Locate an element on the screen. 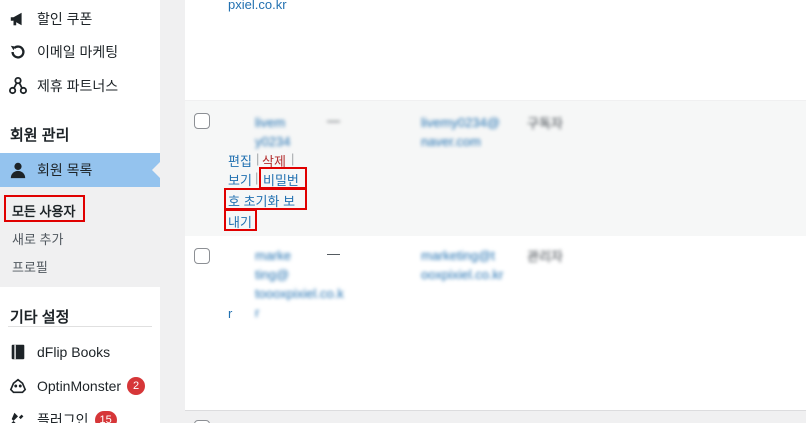  sidebar-item-members-list: 회원 목록 is located at coordinates (80, 170).